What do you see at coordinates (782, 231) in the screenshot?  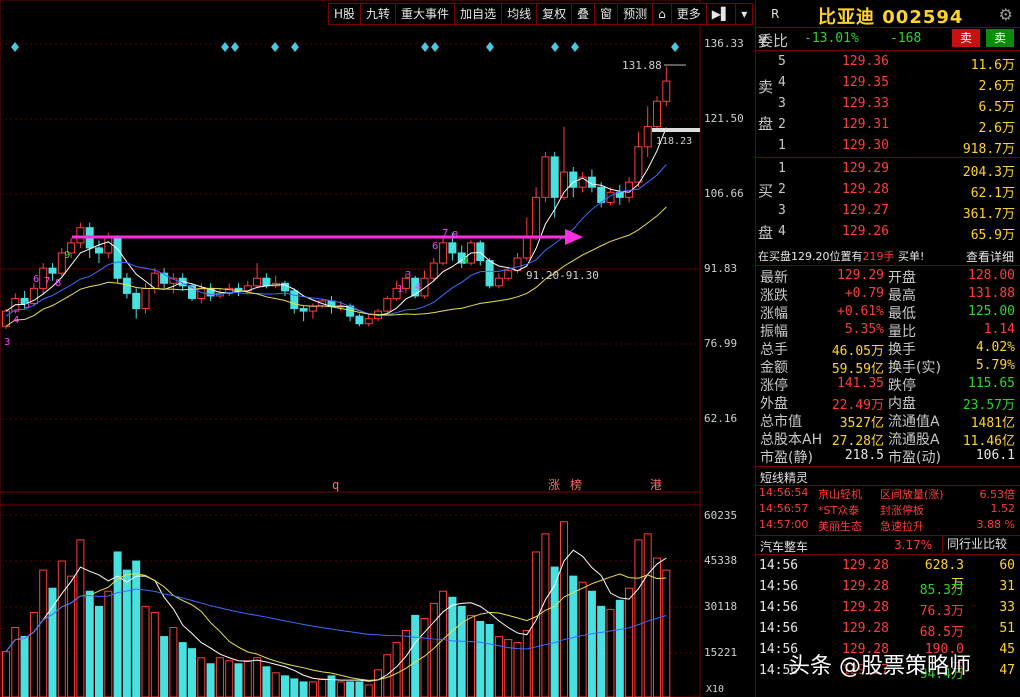 I see `bid-level: 4` at bounding box center [782, 231].